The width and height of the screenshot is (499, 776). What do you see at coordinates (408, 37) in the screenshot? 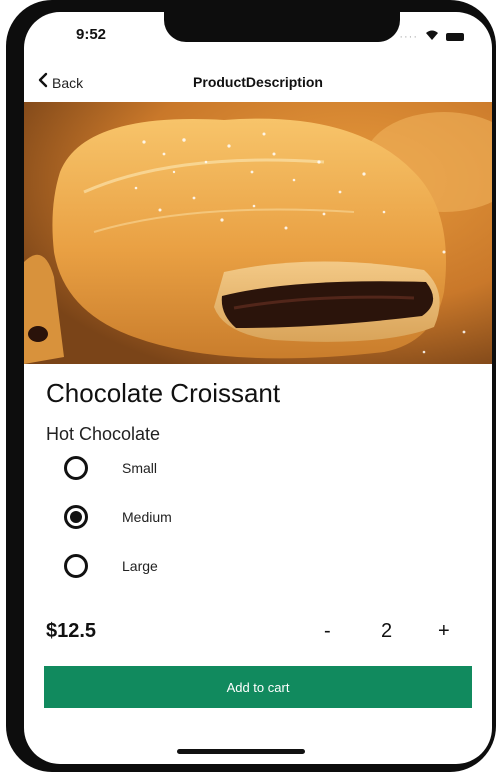
I see `signal-icon: ····` at bounding box center [408, 37].